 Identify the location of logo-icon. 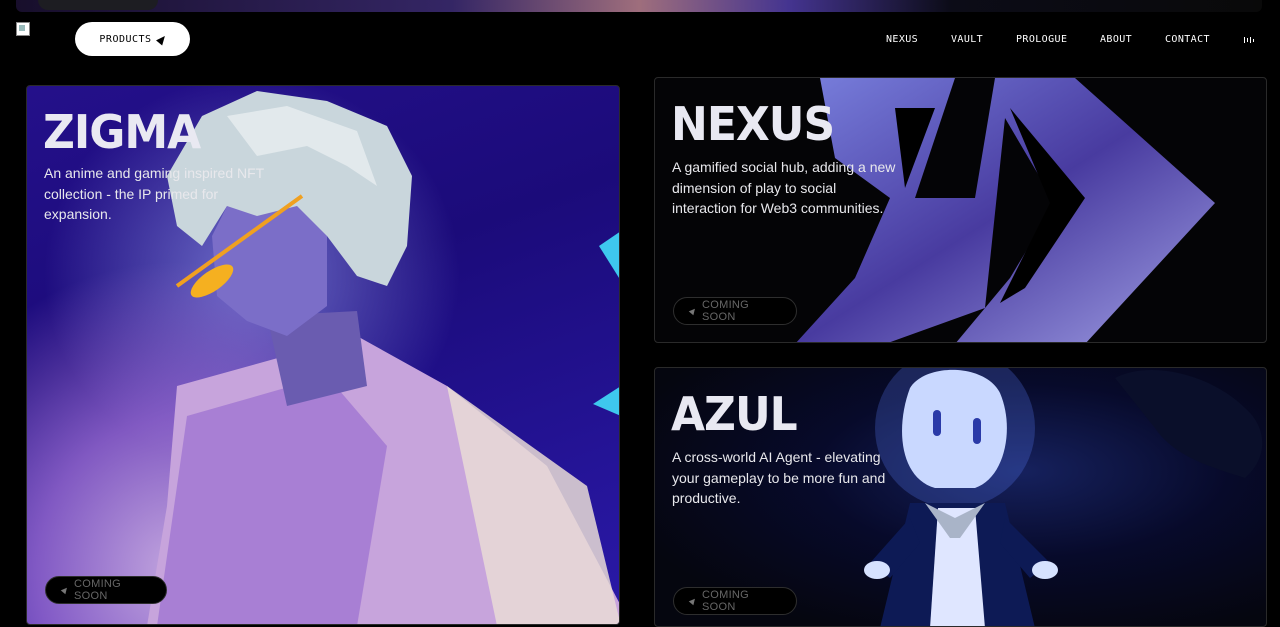
(23, 29).